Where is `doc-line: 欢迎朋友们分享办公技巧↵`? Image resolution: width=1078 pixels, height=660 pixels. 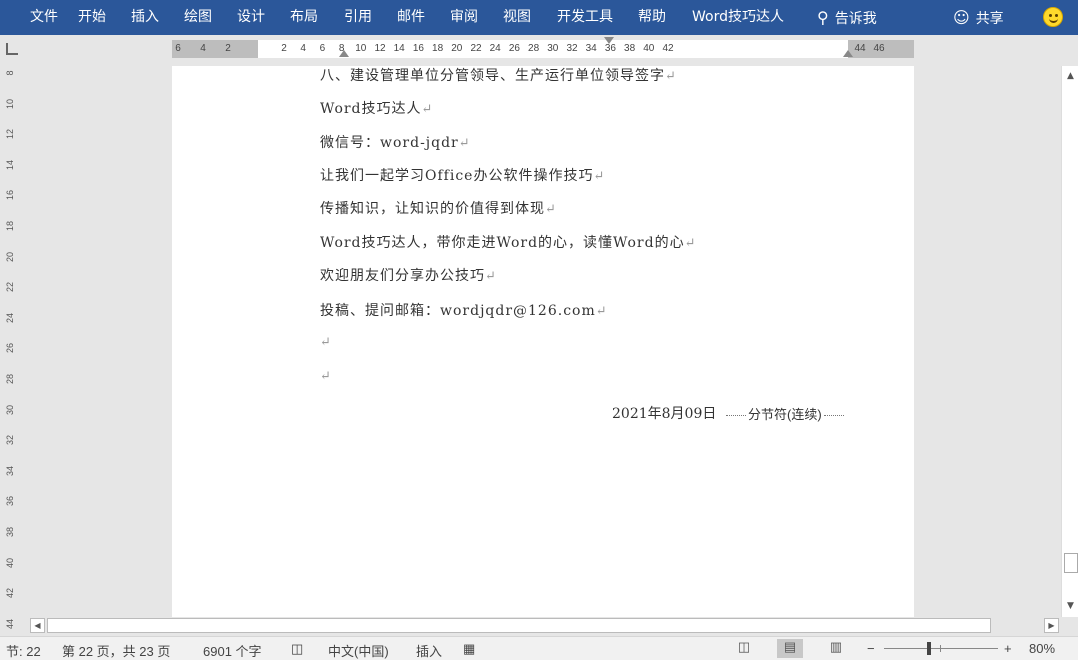
doc-line: 欢迎朋友们分享办公技巧↵ is located at coordinates (408, 275).